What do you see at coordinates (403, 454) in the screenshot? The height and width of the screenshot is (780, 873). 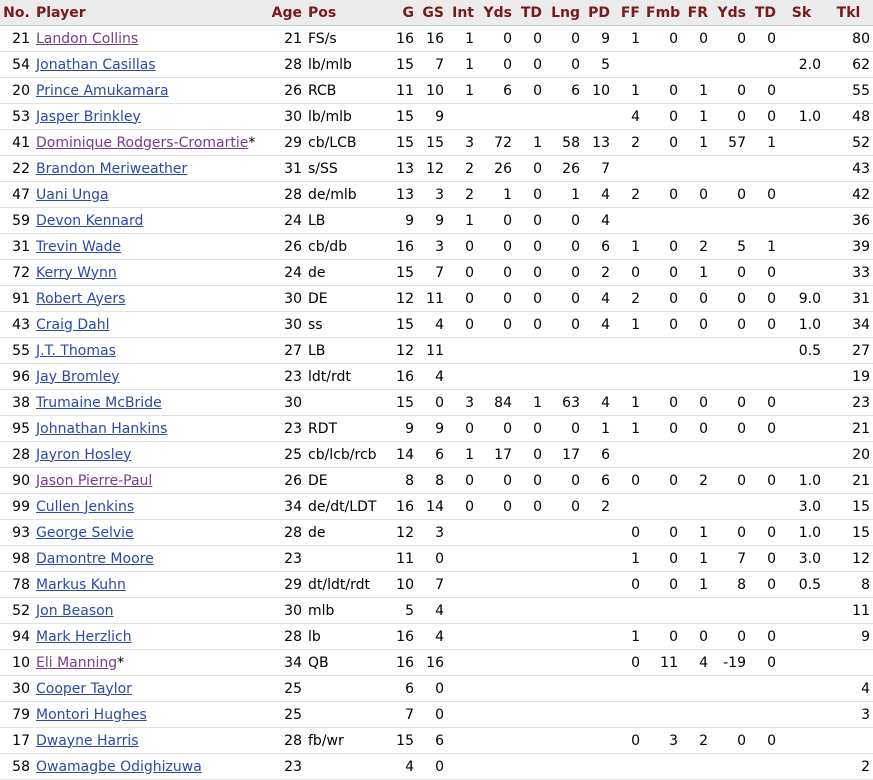 I see `cell-g: 14` at bounding box center [403, 454].